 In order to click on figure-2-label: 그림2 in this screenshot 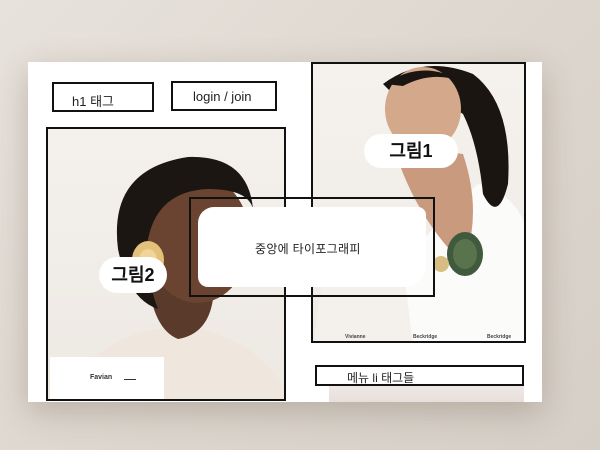, I will do `click(133, 275)`.